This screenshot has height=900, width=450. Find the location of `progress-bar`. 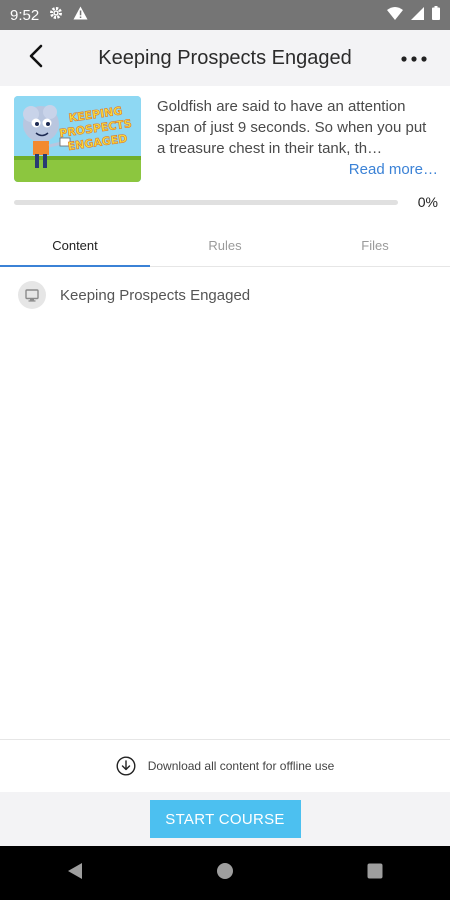

progress-bar is located at coordinates (206, 202).